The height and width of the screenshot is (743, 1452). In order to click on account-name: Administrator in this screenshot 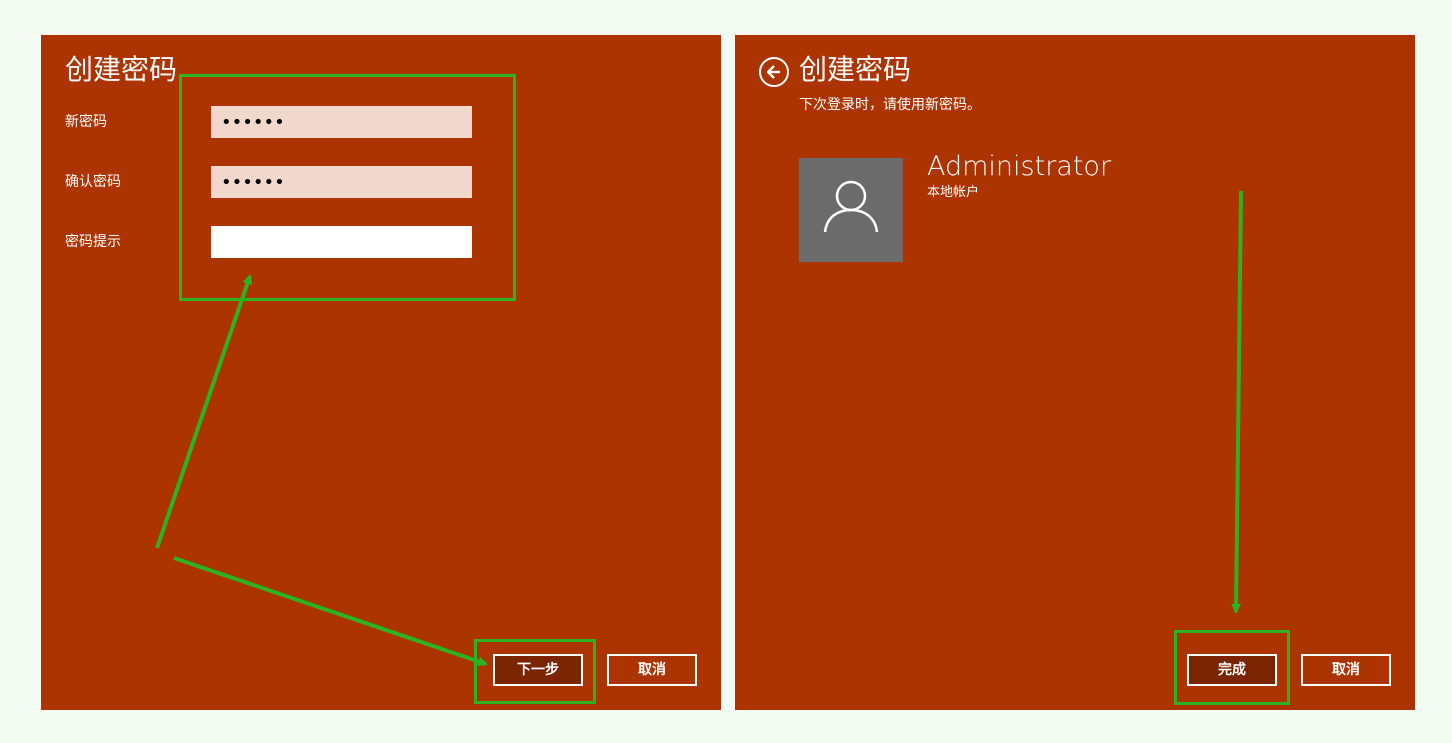, I will do `click(1019, 166)`.